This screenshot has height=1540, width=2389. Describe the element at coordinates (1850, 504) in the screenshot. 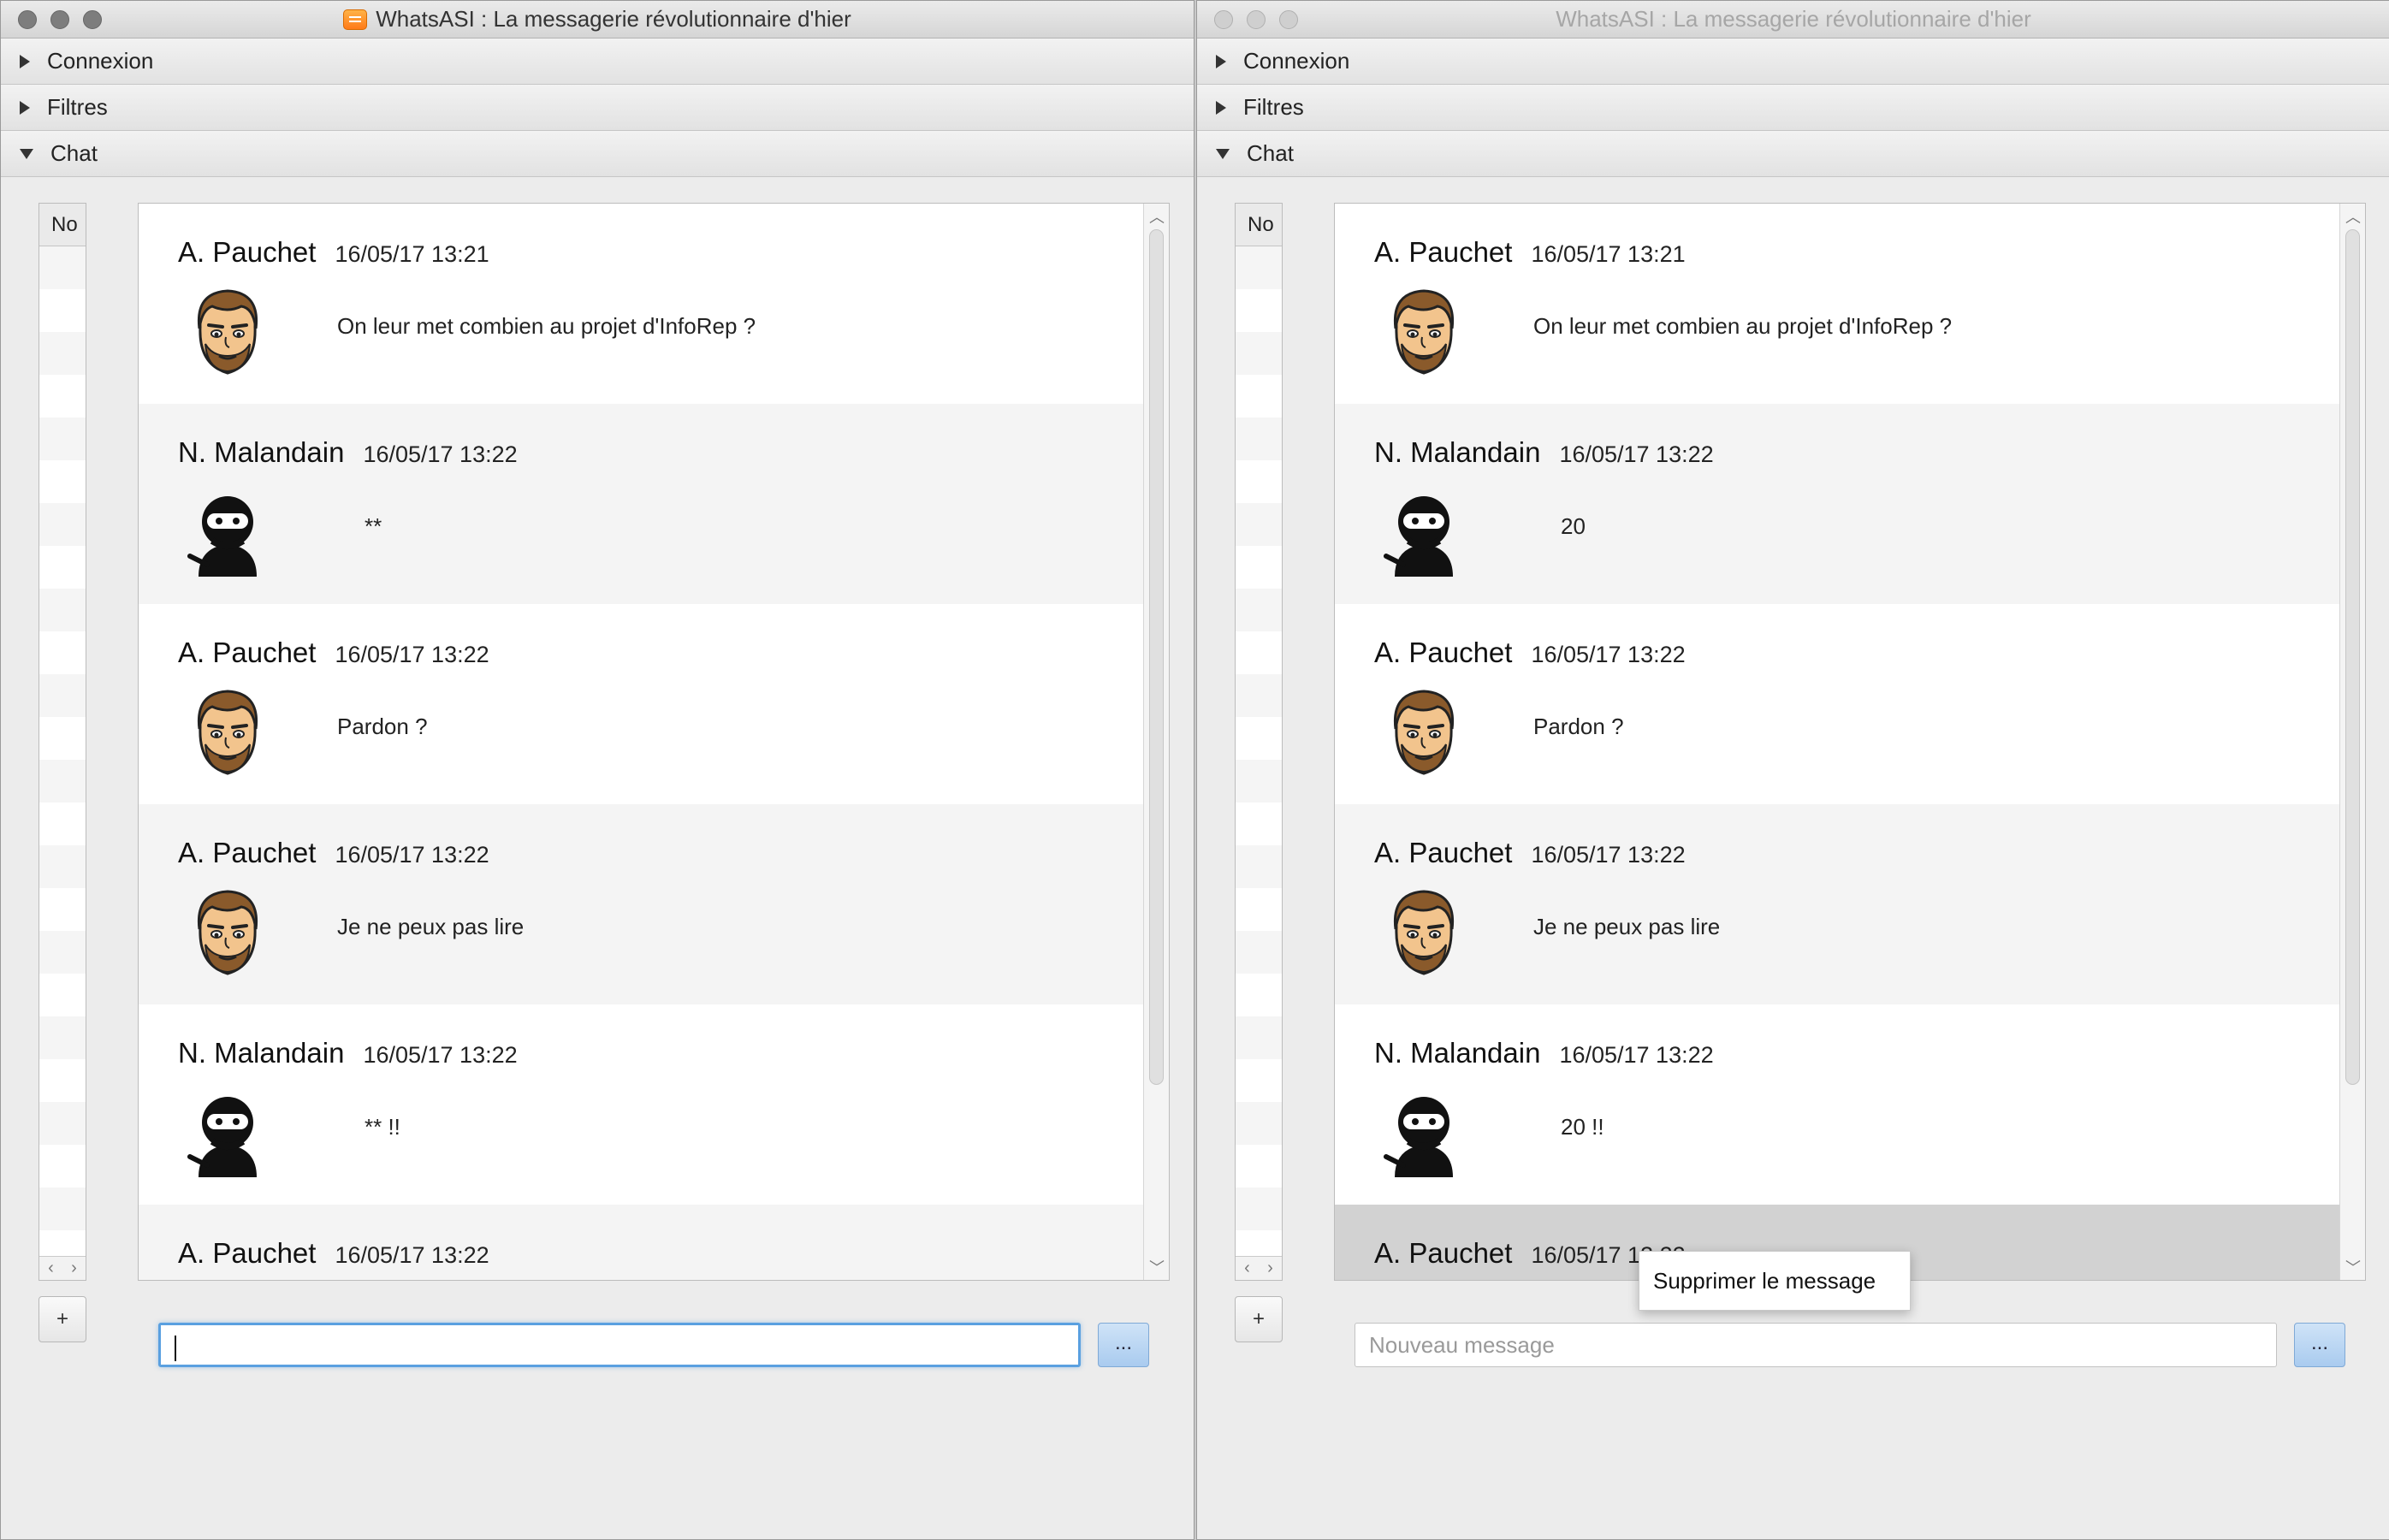

I see `message-row: N. Malandain 16/05/17 13:22 20` at that location.